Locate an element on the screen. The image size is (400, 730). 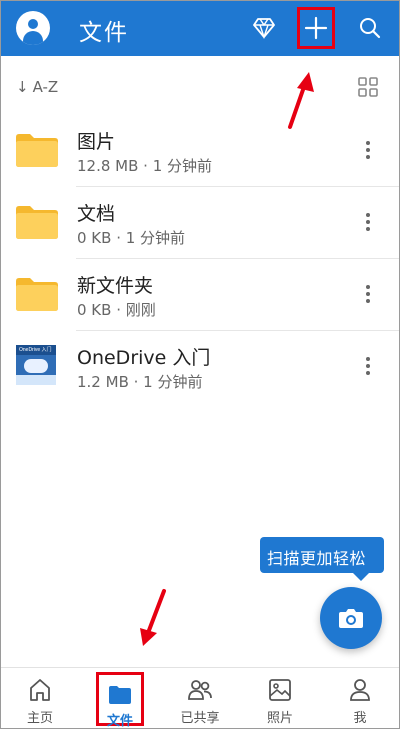
image-icon is located at coordinates (280, 690).